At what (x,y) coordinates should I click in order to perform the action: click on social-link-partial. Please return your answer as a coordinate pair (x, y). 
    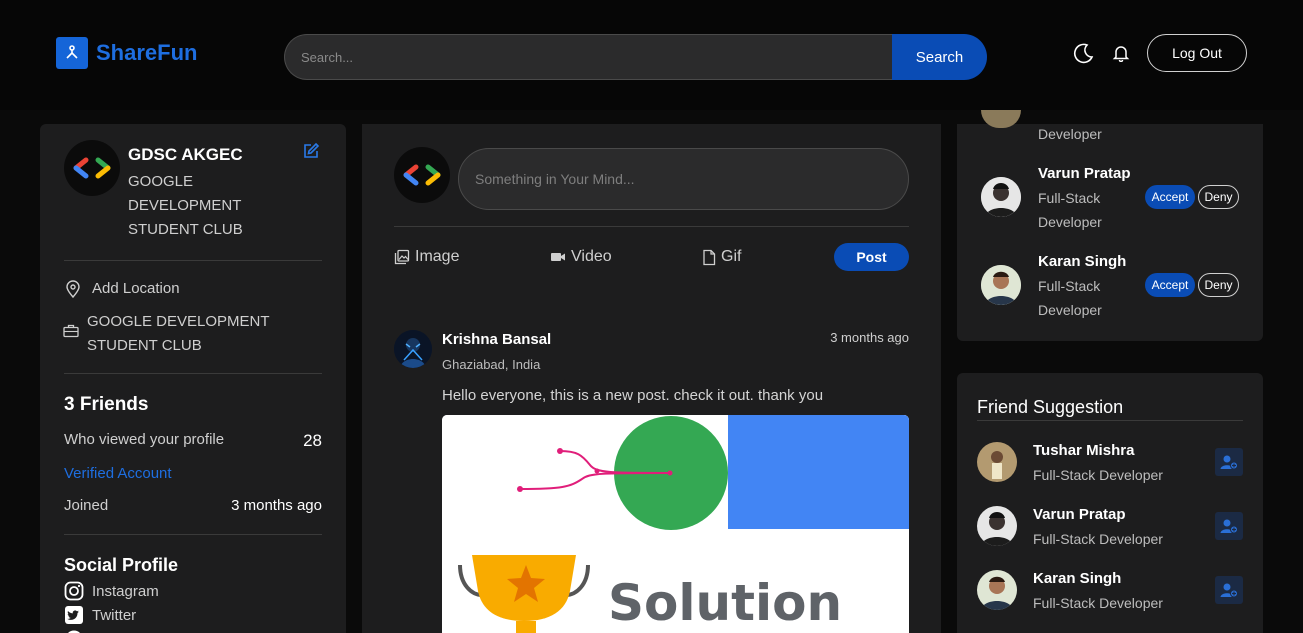
    Looking at the image, I should click on (74, 631).